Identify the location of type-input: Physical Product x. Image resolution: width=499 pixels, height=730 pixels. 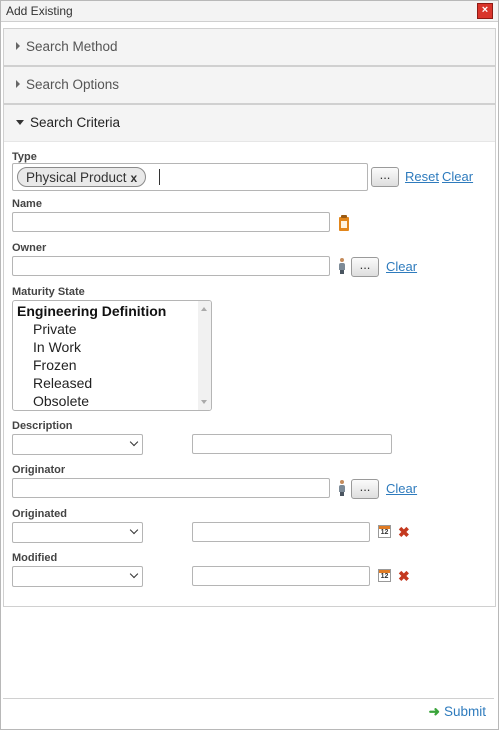
(190, 177).